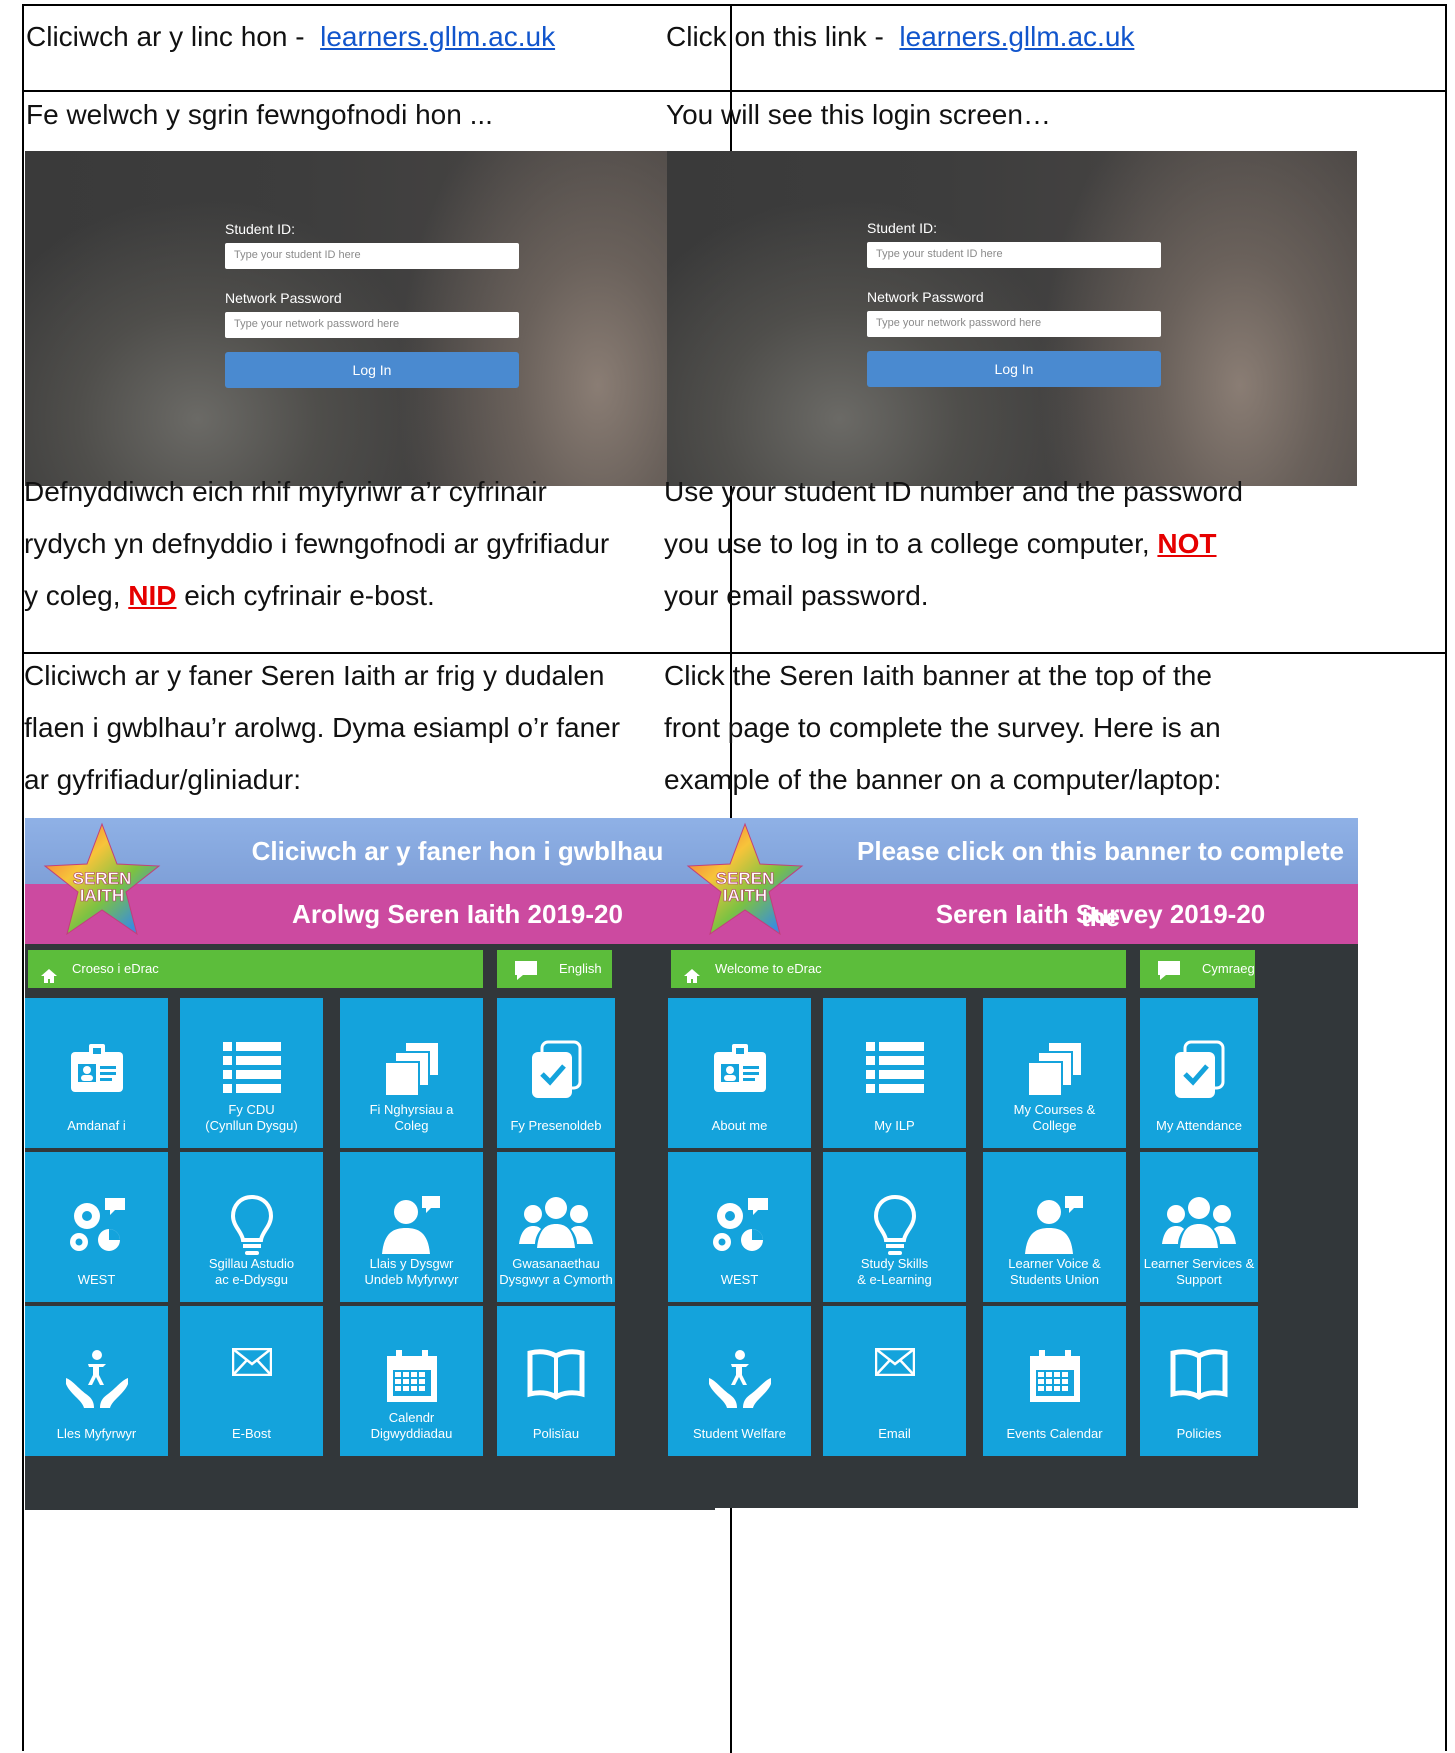 The image size is (1455, 1753). Describe the element at coordinates (411, 1279) in the screenshot. I see `tile-label-line: Undeb Myfyrwyr` at that location.